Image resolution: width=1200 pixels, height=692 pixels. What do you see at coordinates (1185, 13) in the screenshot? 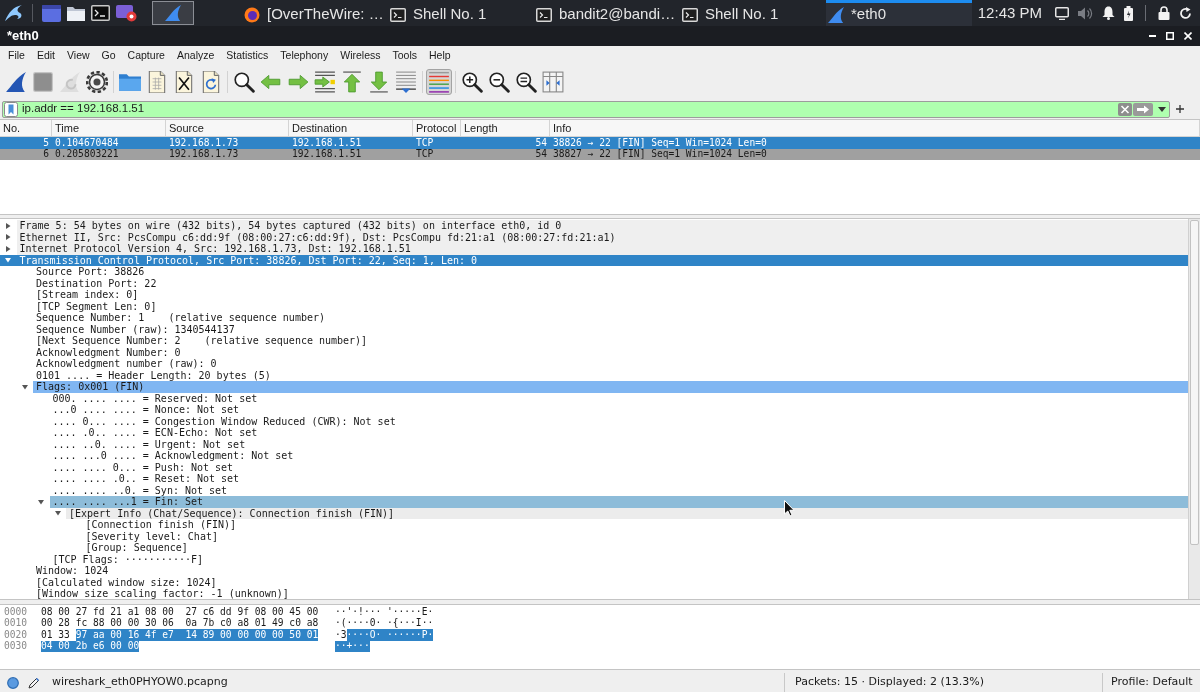
I see `refresh-icon` at bounding box center [1185, 13].